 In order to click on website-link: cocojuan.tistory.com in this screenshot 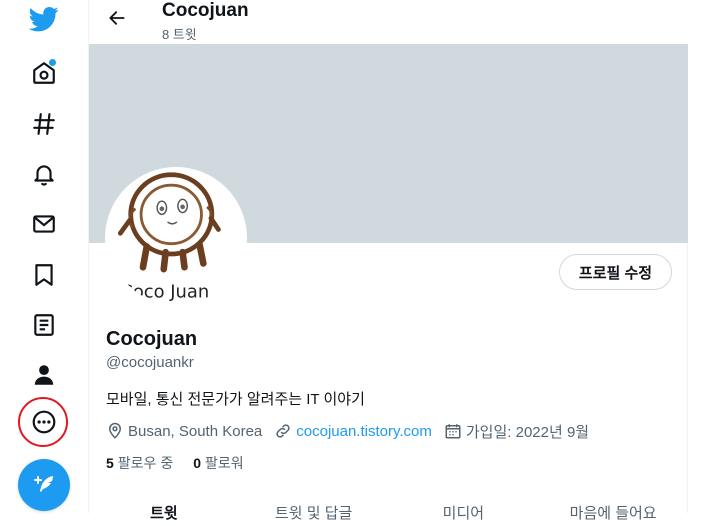, I will do `click(364, 431)`.